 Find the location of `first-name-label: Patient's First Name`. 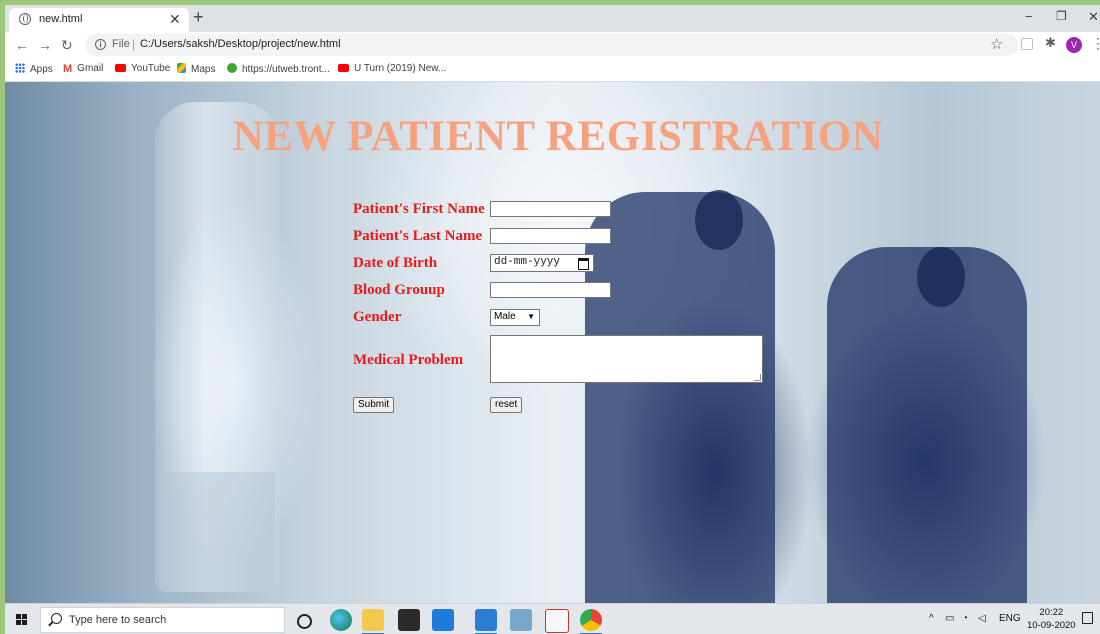

first-name-label: Patient's First Name is located at coordinates (419, 209).